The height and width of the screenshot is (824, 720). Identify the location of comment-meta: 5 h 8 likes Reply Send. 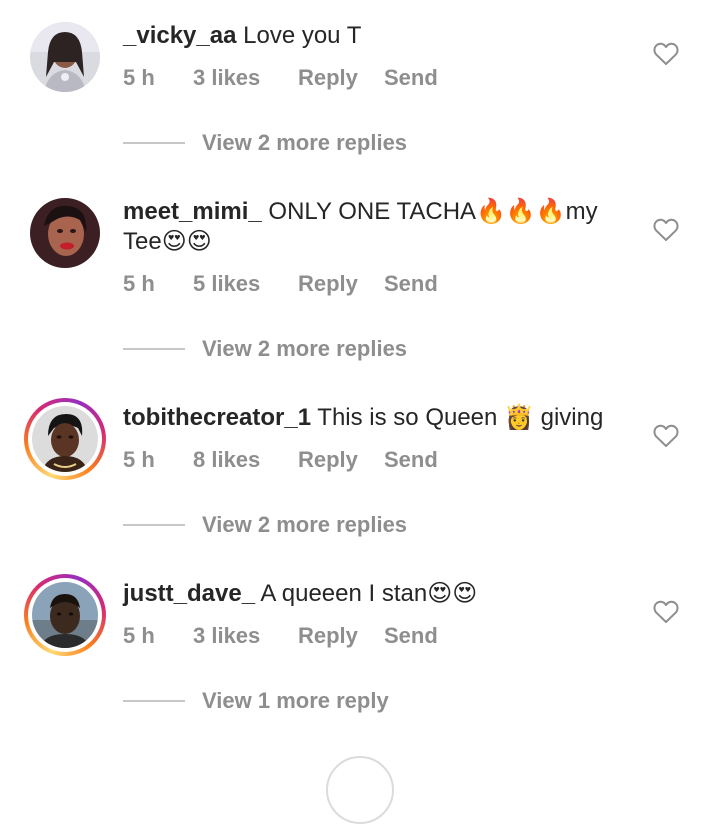
(280, 460).